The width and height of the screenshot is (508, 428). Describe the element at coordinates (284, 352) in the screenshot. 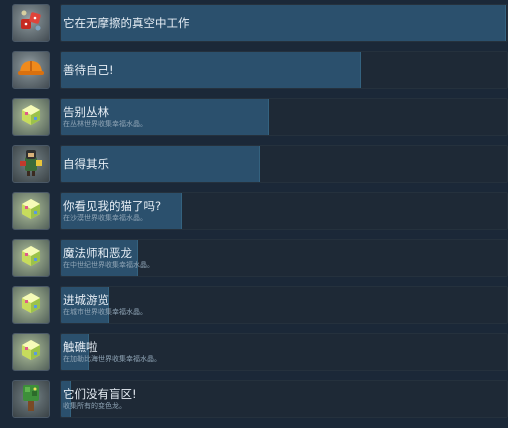

I see `progress-track: 触礁啦 在加勒比海世界收集幸福水晶。` at that location.